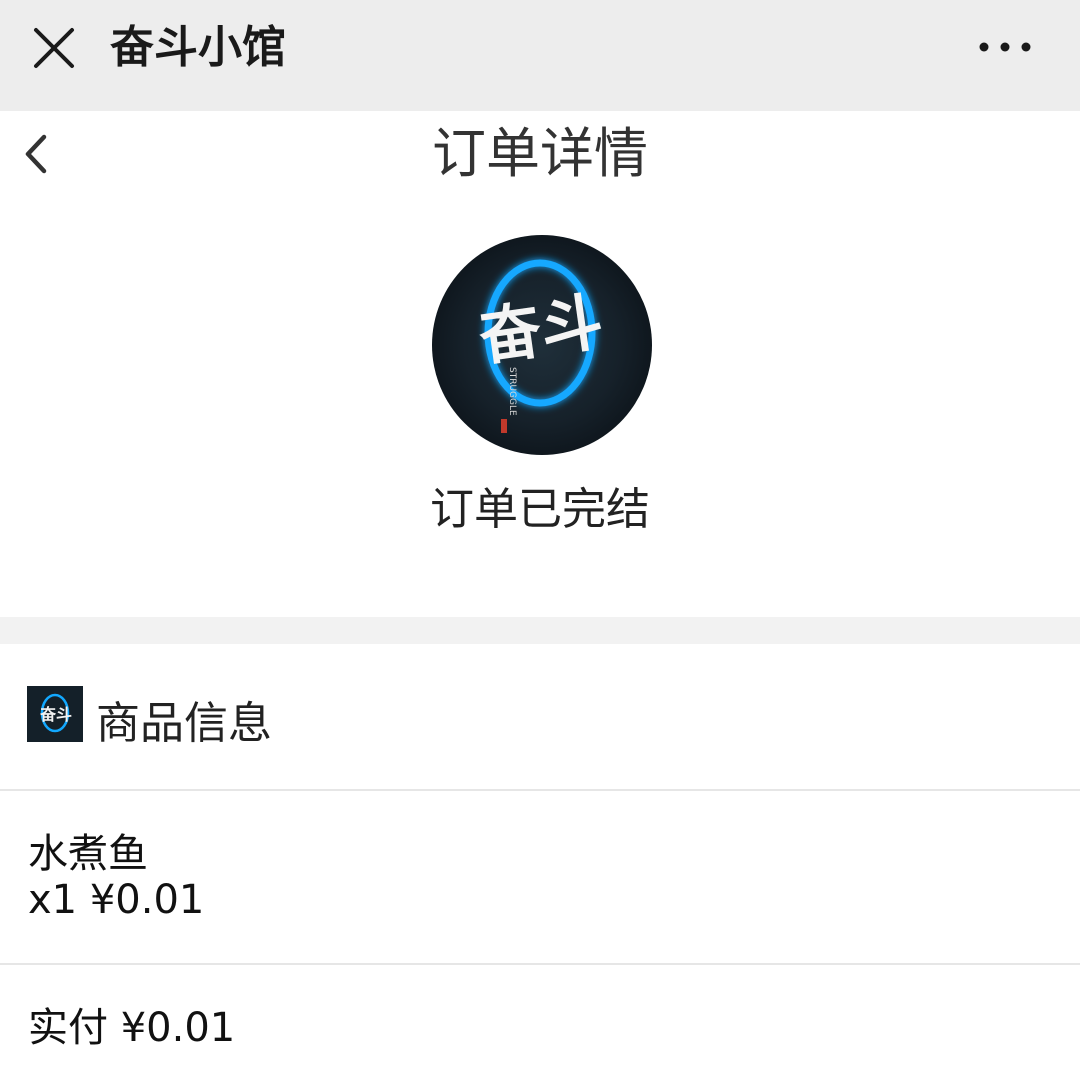 This screenshot has width=1080, height=1092. I want to click on product-section-title: 商品信息, so click(184, 723).